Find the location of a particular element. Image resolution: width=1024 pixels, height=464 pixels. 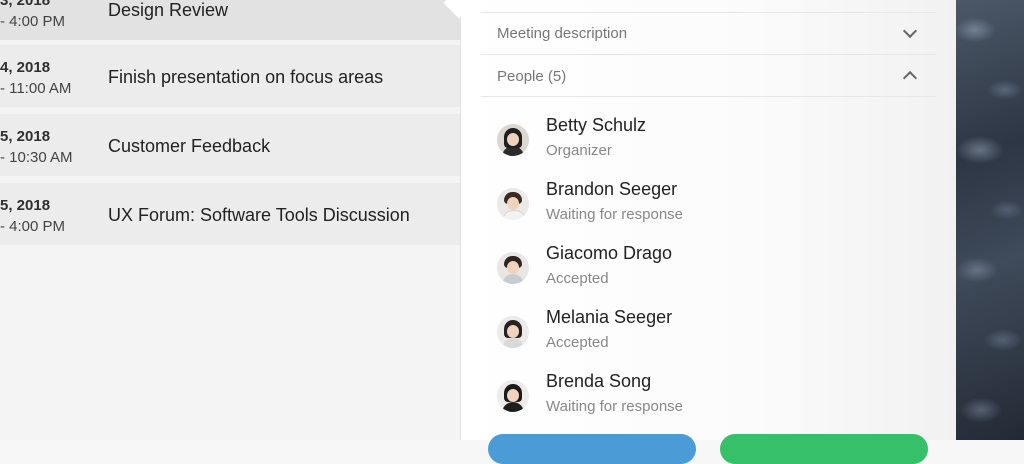

person-item: Brandon Seeger Waiting for response is located at coordinates (717, 207).